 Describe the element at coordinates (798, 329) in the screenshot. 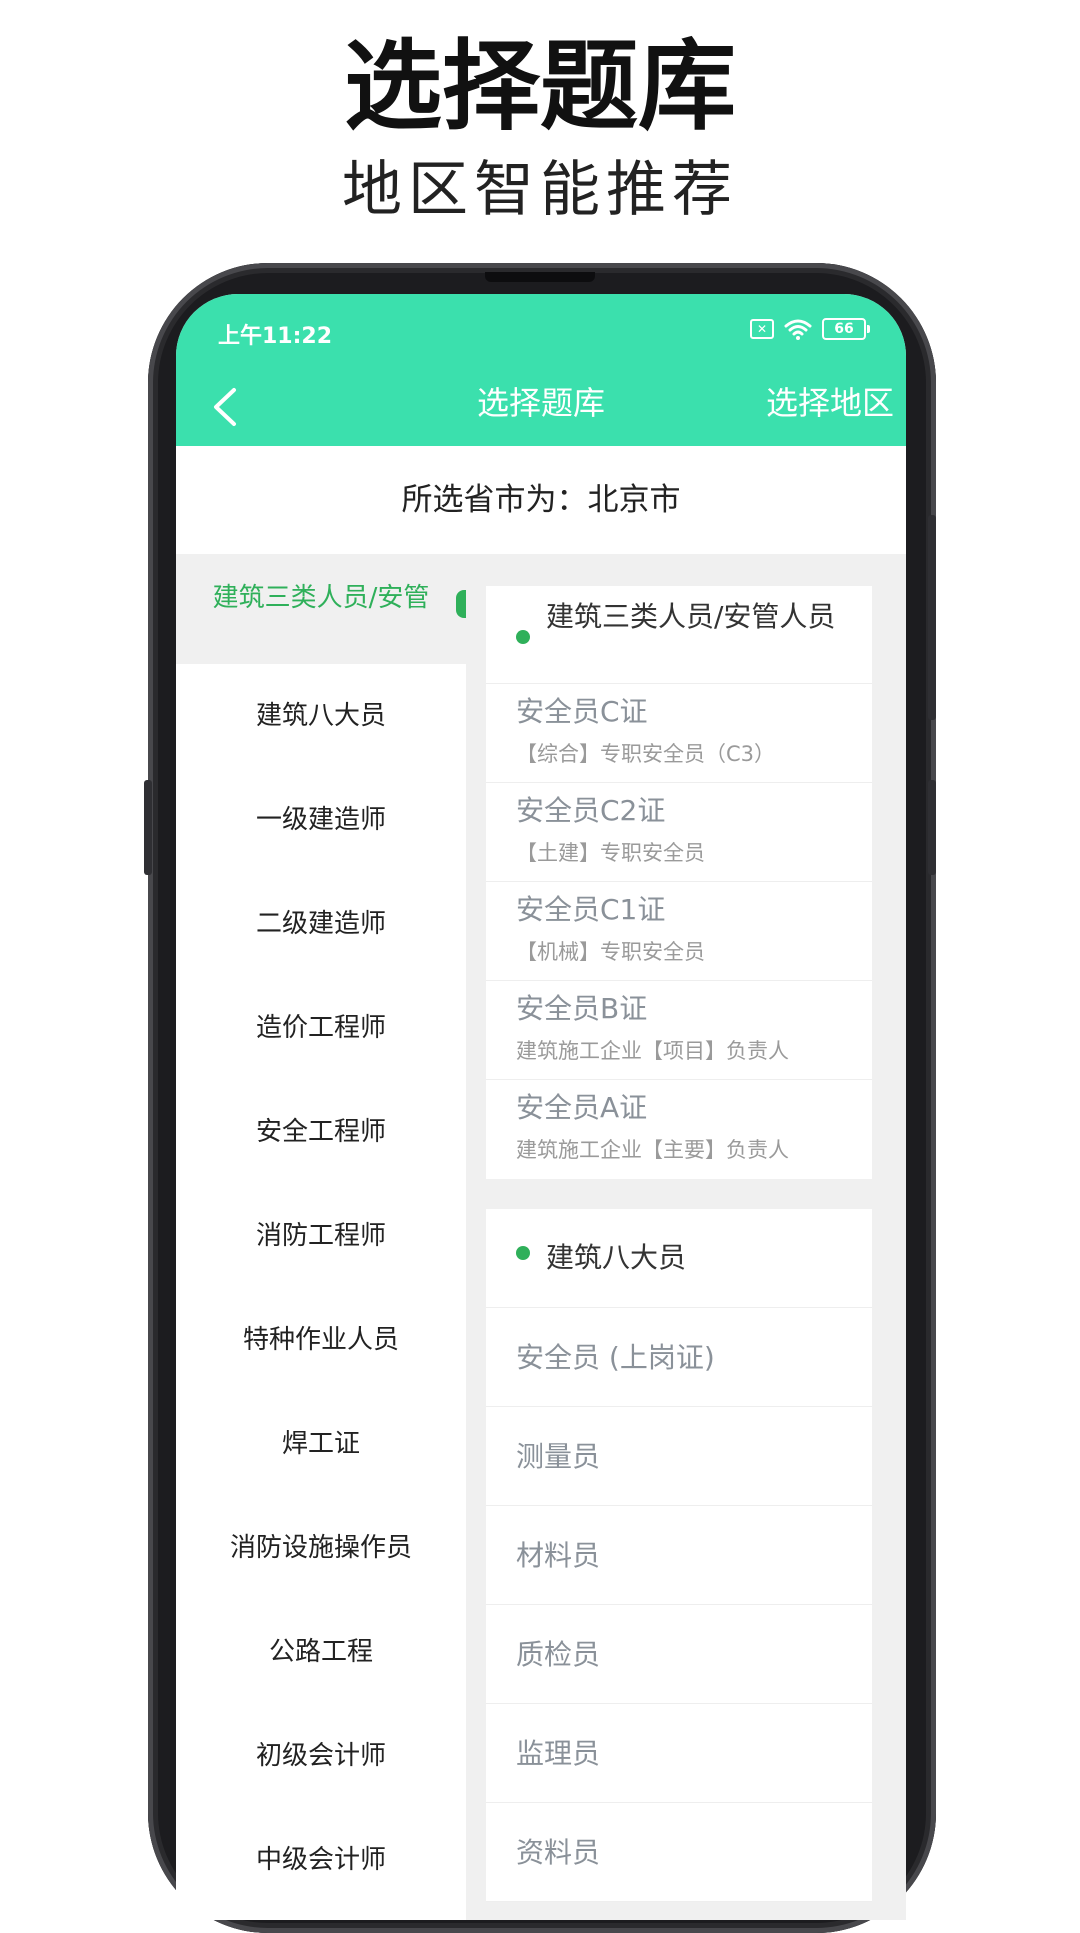

I see `wifi-icon` at that location.